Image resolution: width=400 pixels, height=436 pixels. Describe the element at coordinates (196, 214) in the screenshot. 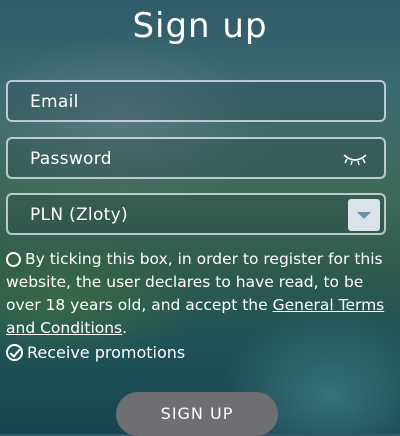

I see `currency-select: PLN (Zloty)` at that location.